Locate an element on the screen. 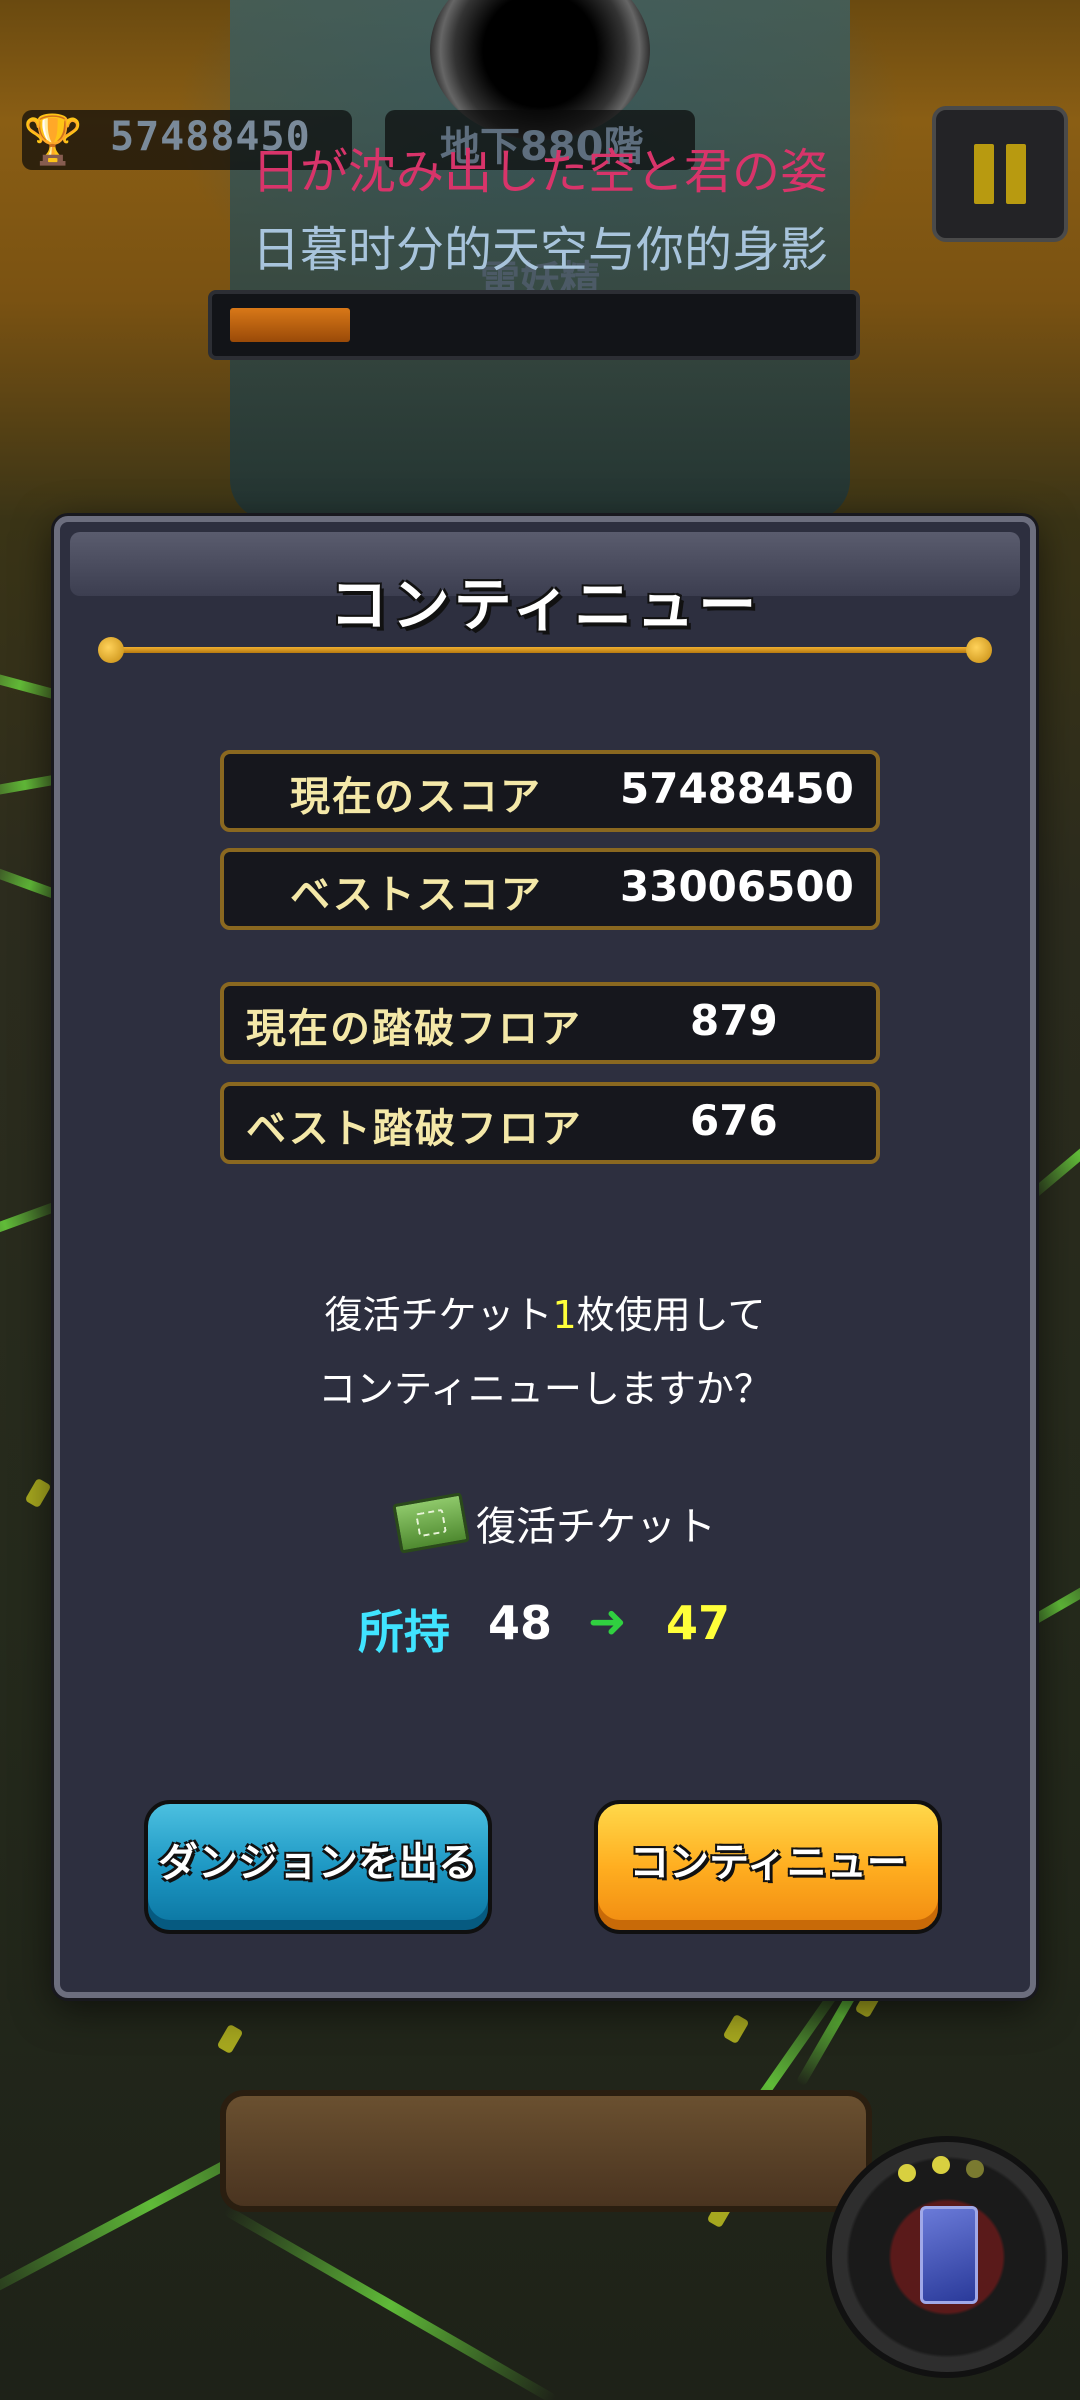 The width and height of the screenshot is (1080, 2400). stat-value: 879 is located at coordinates (734, 1020).